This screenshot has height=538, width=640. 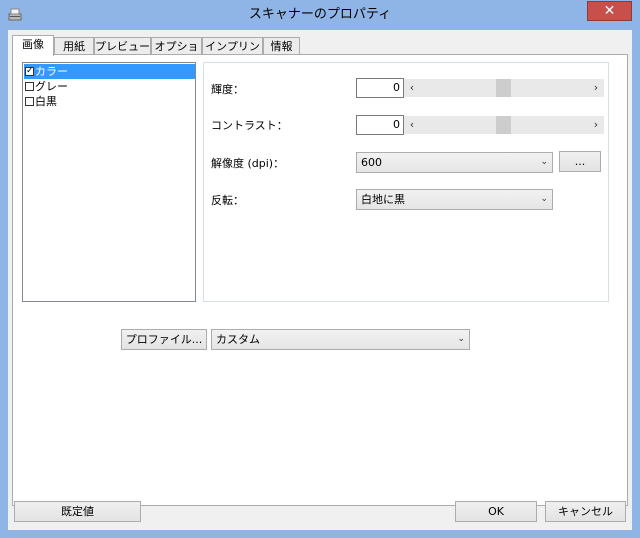 I want to click on mode-label: 白黒, so click(x=46, y=101).